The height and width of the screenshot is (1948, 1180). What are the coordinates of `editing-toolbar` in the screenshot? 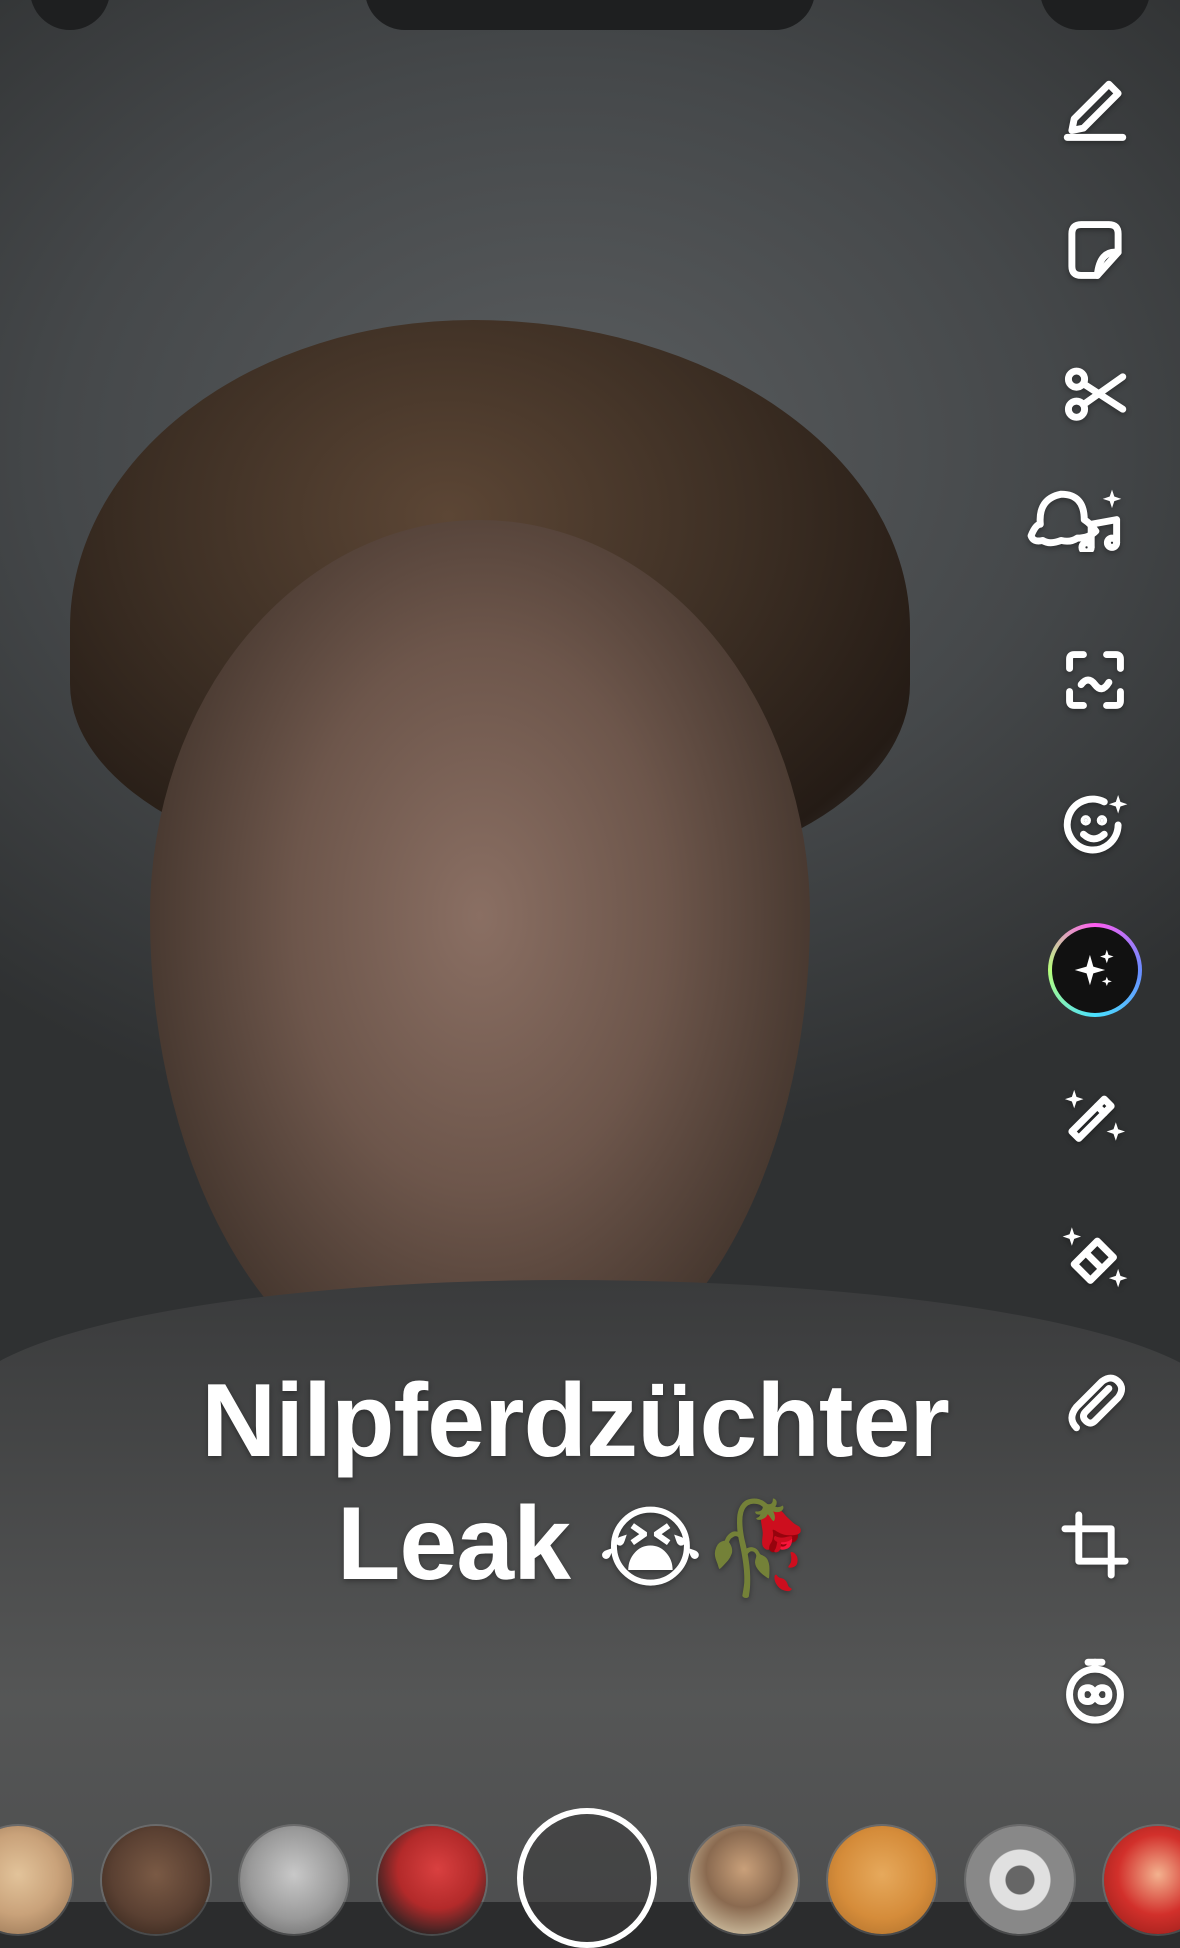 It's located at (1093, 880).